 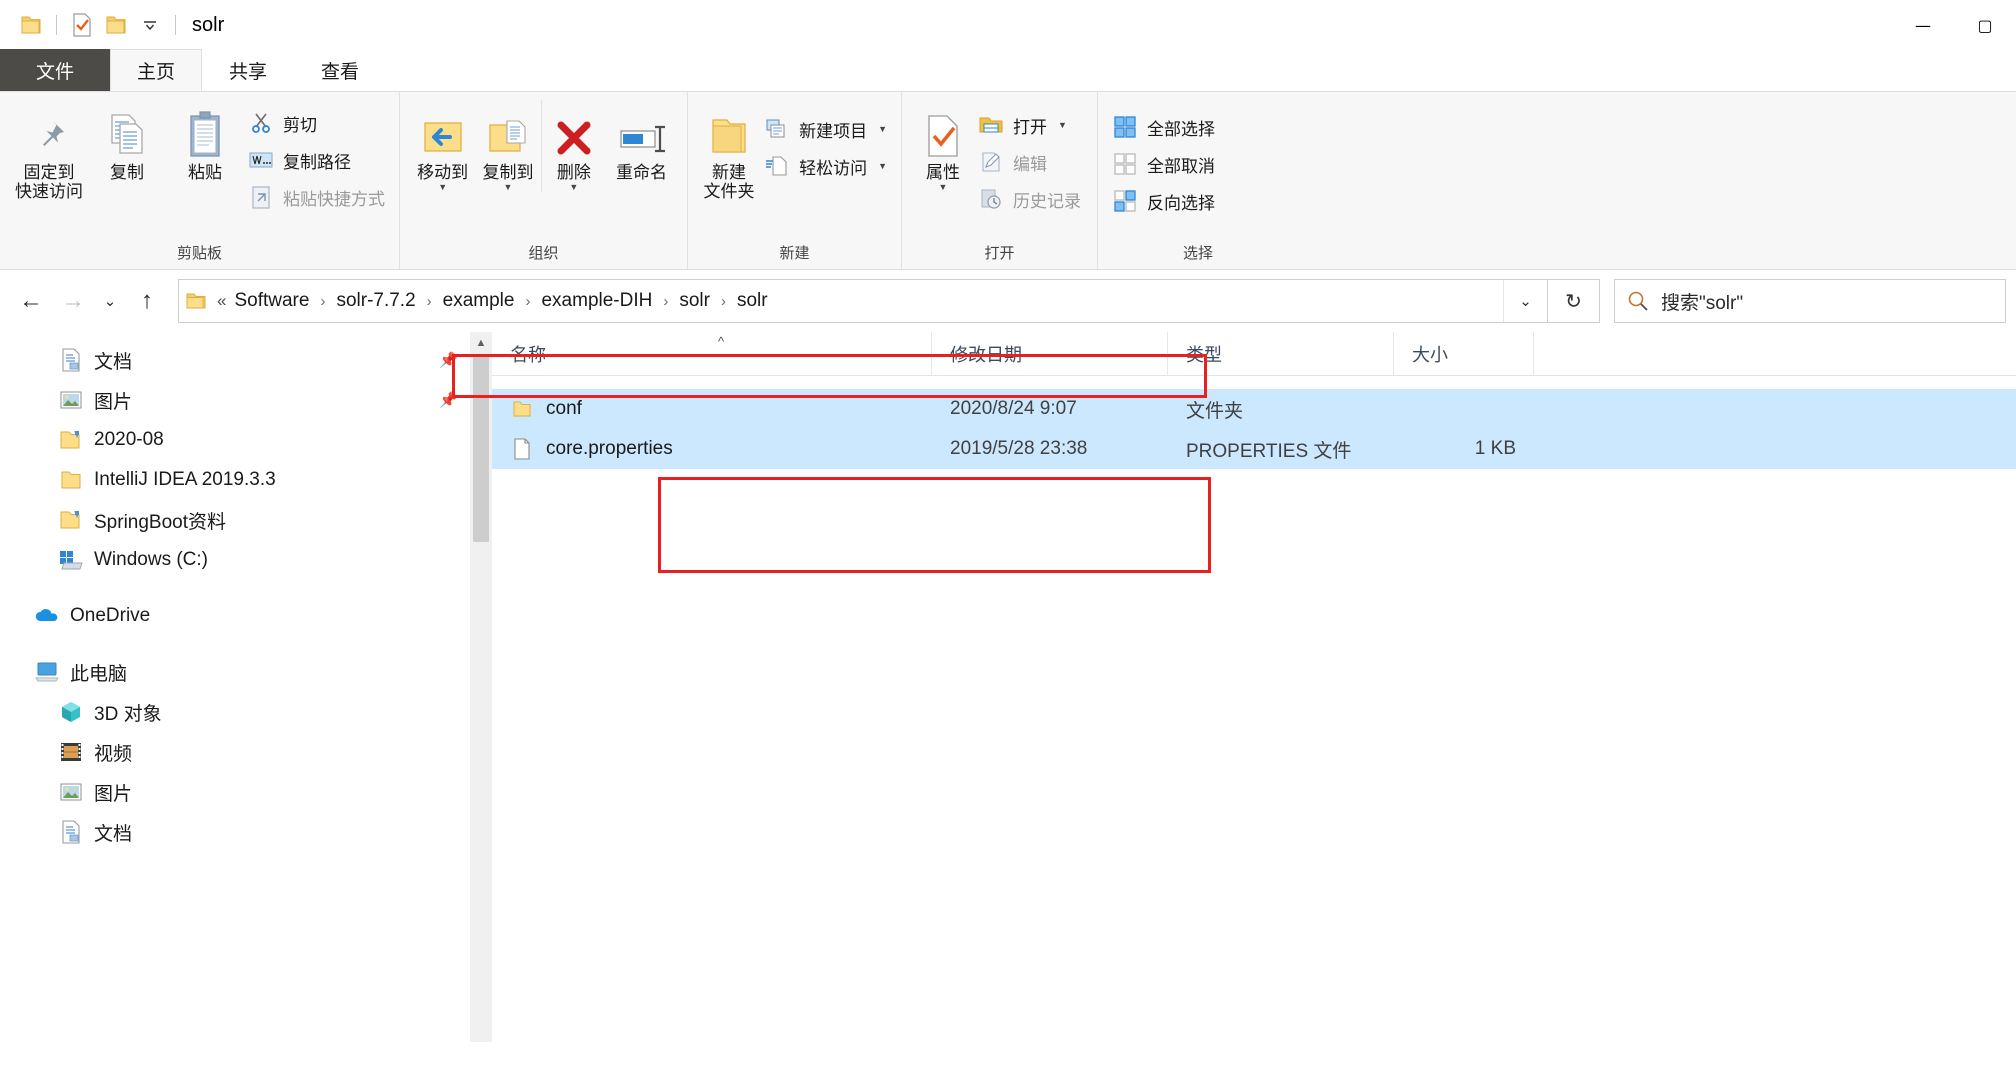 What do you see at coordinates (1254, 409) in the screenshot?
I see `table-row: conf 2020/8/24 9:07 文件夹` at bounding box center [1254, 409].